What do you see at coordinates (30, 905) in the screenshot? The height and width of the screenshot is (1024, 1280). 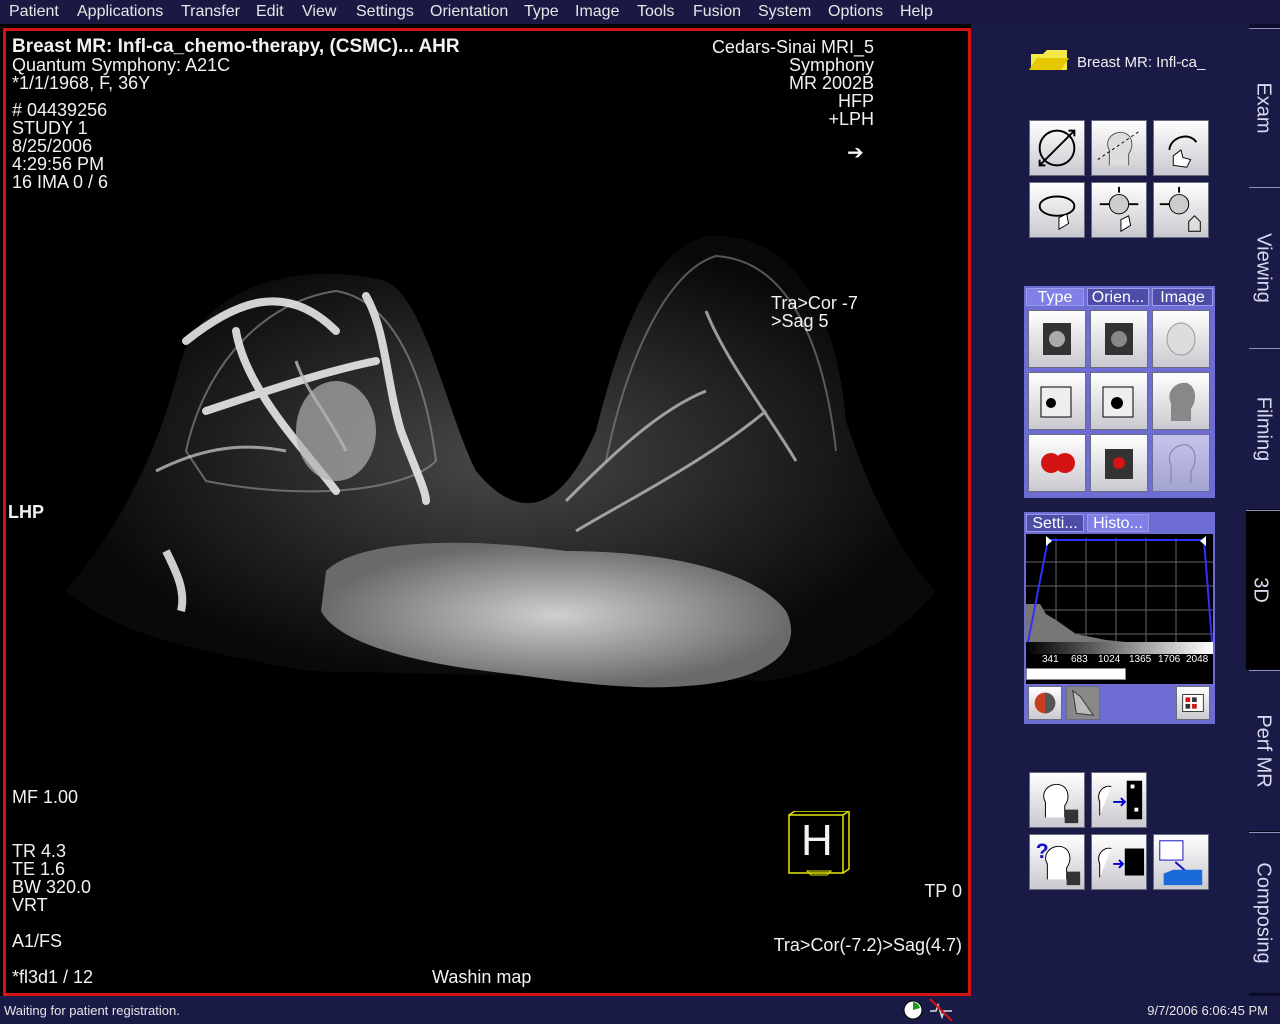 I see `render-mode: VRT` at bounding box center [30, 905].